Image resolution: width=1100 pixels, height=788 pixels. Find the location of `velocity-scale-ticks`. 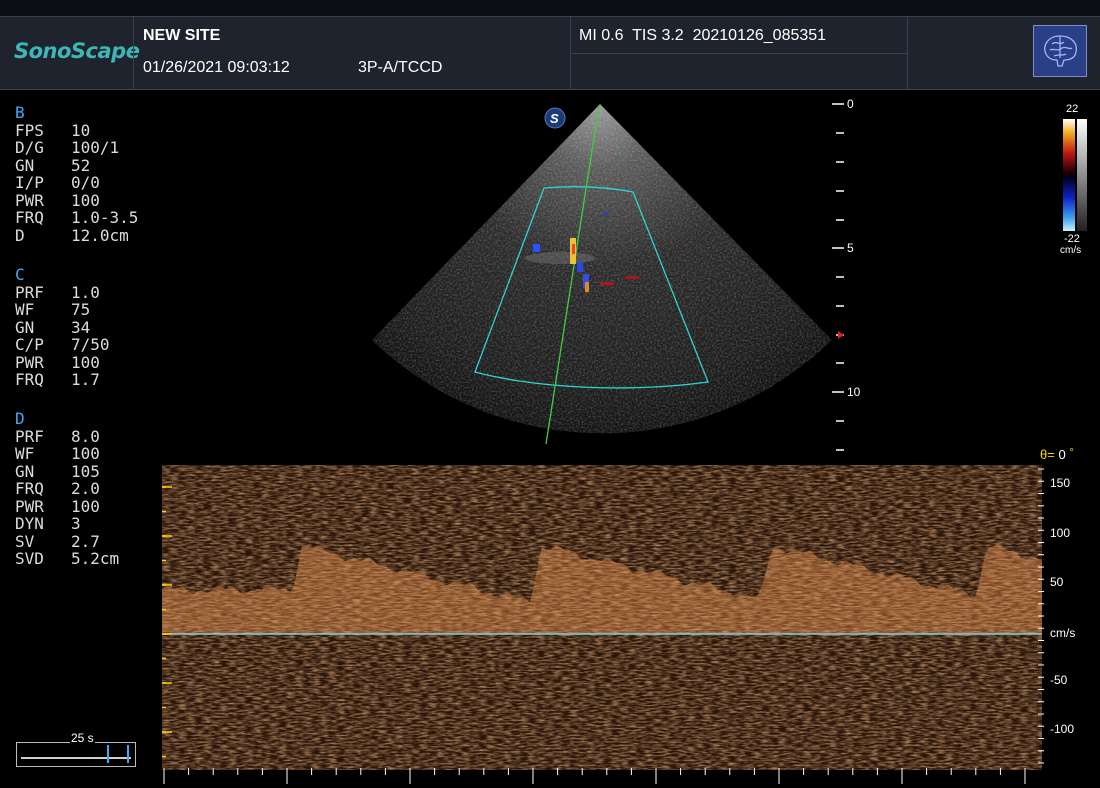

velocity-scale-ticks is located at coordinates (1041, 616).